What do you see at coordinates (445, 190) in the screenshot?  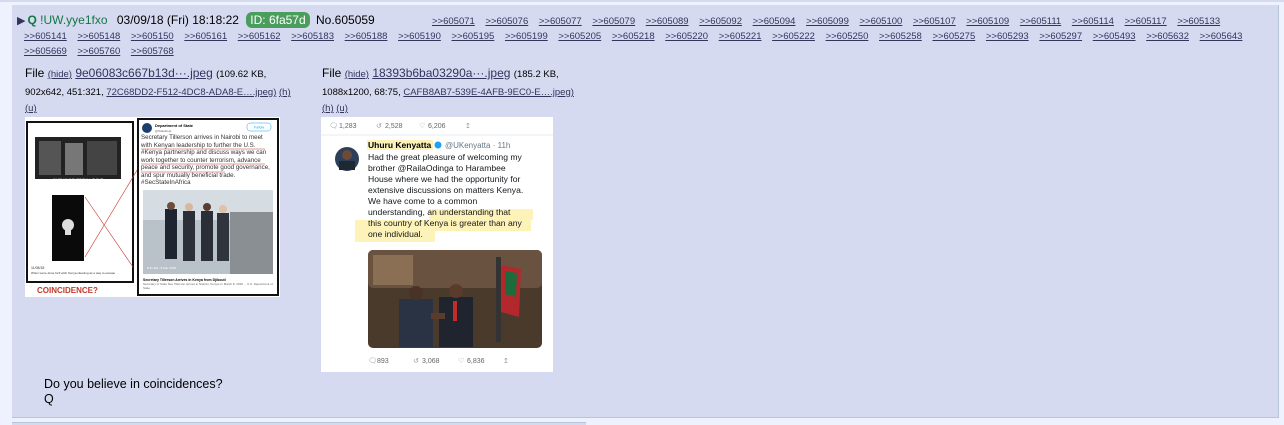 I see `tweet-line-4: extensive discussions on matters Kenya.` at bounding box center [445, 190].